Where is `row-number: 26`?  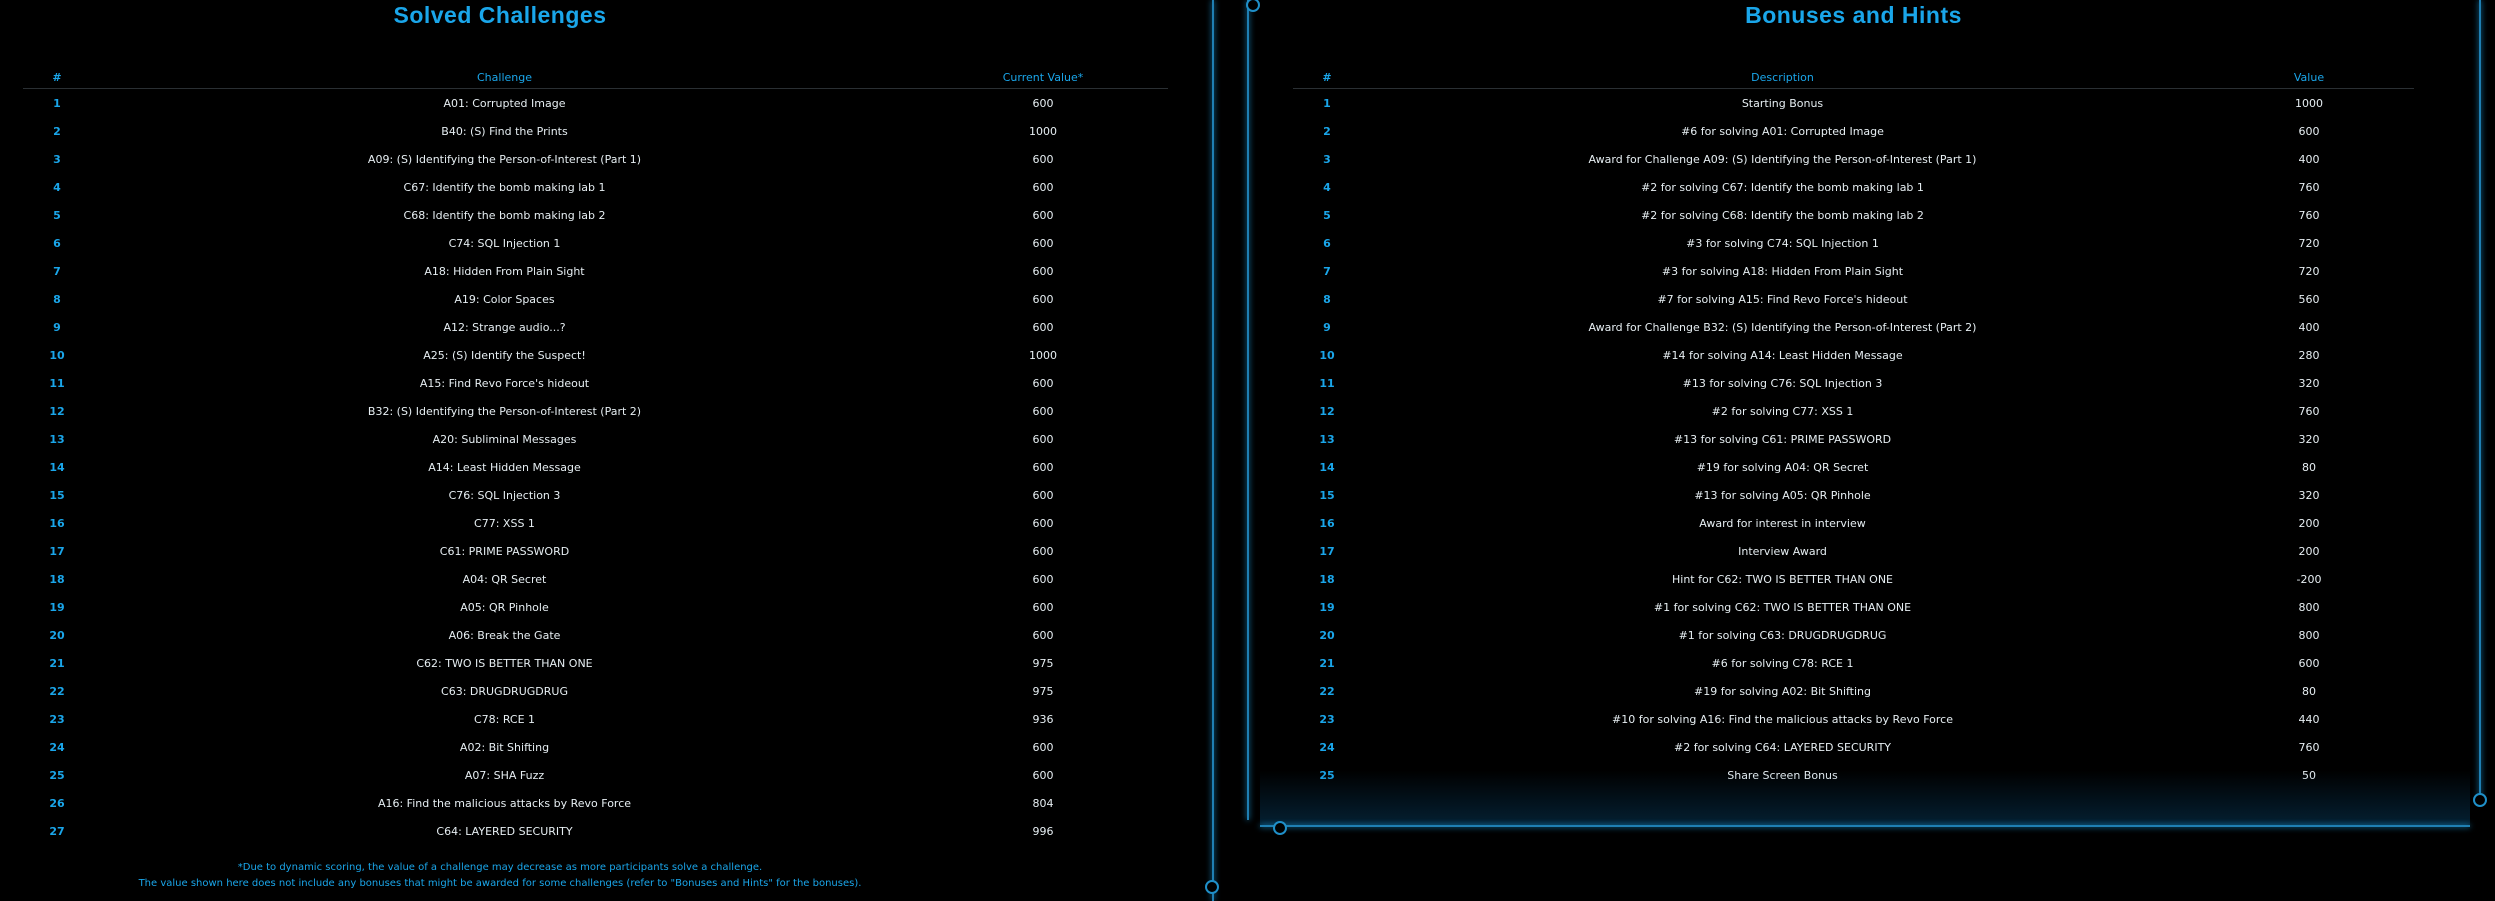
row-number: 26 is located at coordinates (57, 803).